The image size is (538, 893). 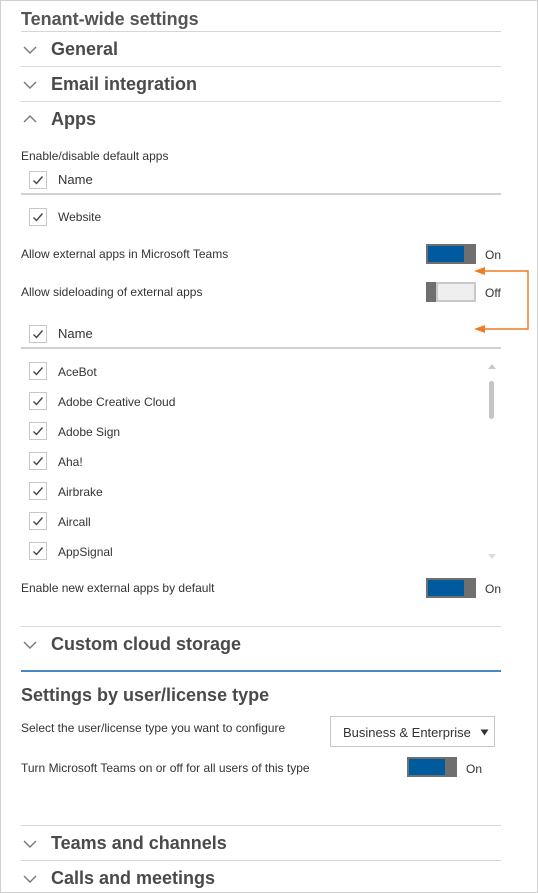 I want to click on allow-external-apps-toggle, so click(x=451, y=254).